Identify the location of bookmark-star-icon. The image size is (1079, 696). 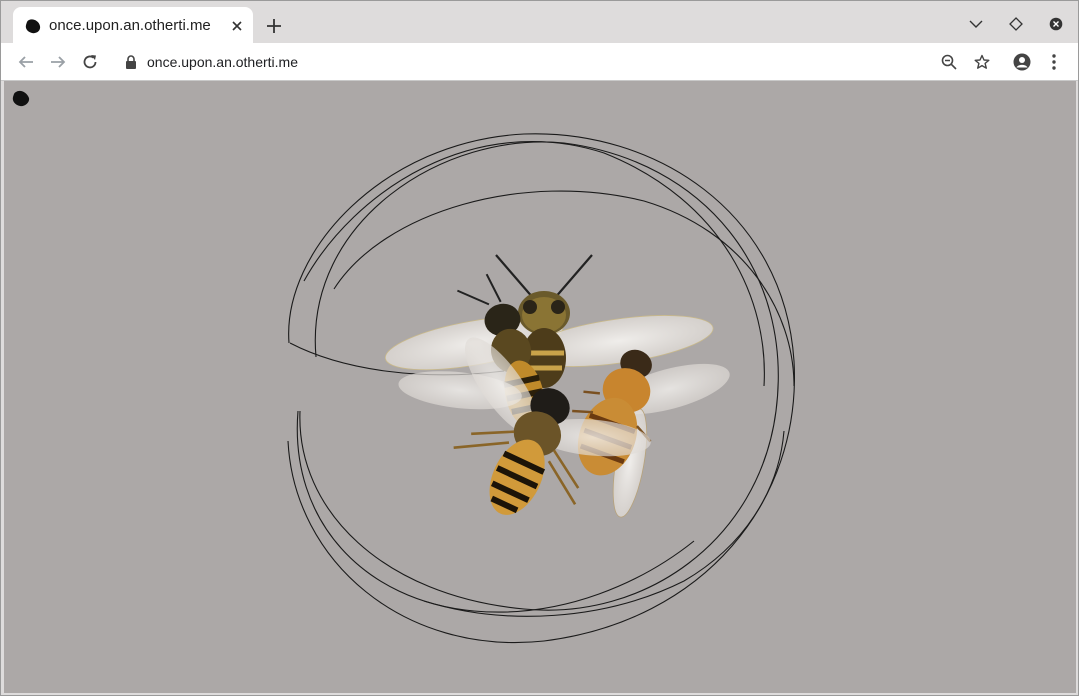
(982, 62).